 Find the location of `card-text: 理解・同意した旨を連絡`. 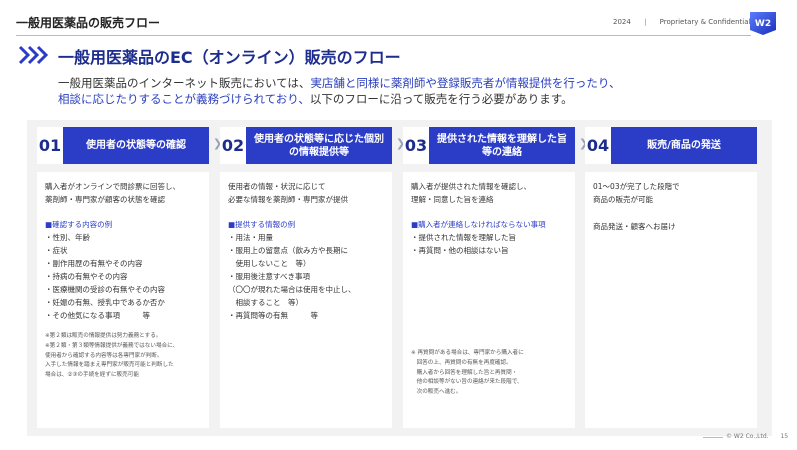

card-text: 理解・同意した旨を連絡 is located at coordinates (452, 199).